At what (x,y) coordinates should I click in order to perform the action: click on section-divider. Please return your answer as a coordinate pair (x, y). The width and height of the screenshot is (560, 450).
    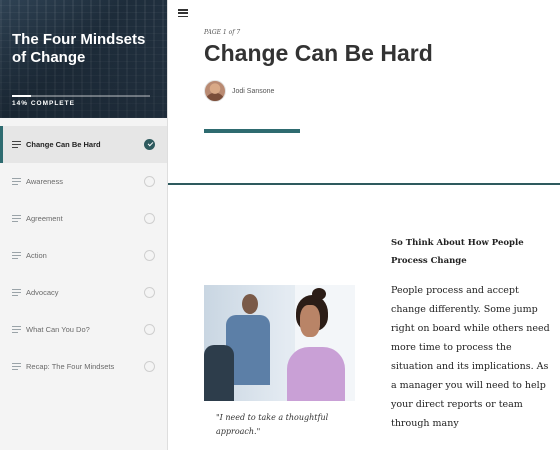
    Looking at the image, I should click on (364, 184).